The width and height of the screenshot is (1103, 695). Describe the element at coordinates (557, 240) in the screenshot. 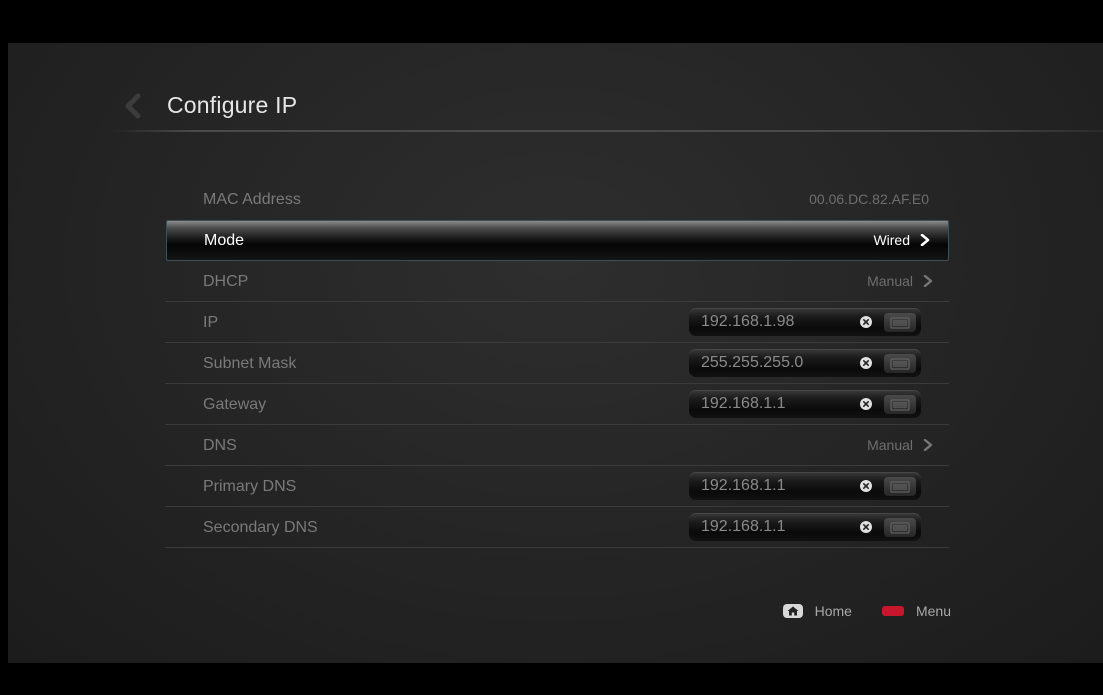

I see `row-mode: Mode Wired` at that location.